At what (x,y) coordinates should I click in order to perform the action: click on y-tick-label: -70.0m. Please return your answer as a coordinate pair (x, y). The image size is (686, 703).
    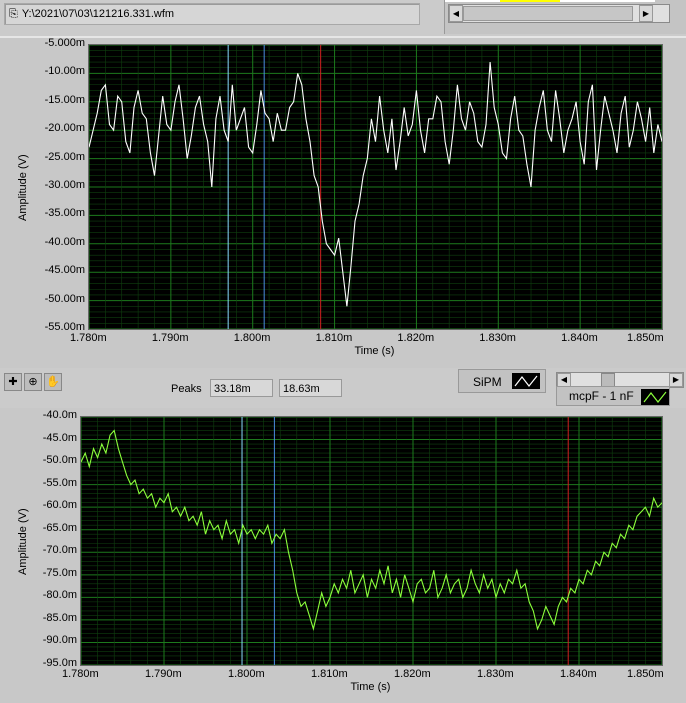
    Looking at the image, I should click on (59, 550).